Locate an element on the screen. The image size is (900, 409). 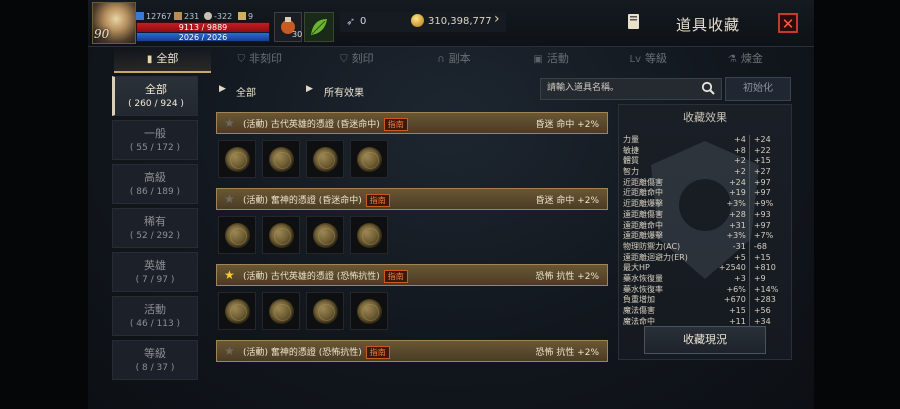
stat-d: 9 is located at coordinates (245, 16).